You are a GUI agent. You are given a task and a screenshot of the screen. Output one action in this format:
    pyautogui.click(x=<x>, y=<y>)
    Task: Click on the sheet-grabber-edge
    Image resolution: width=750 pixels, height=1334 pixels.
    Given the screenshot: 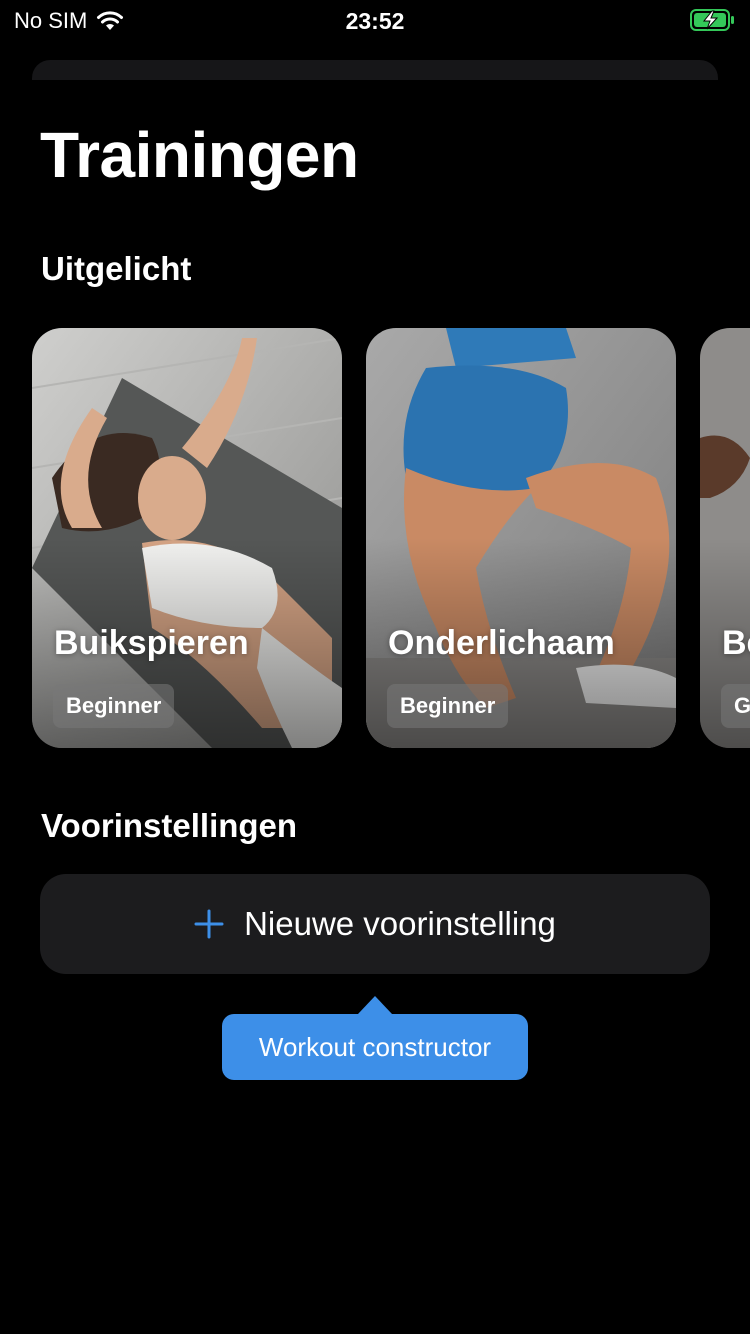 What is the action you would take?
    pyautogui.click(x=375, y=70)
    